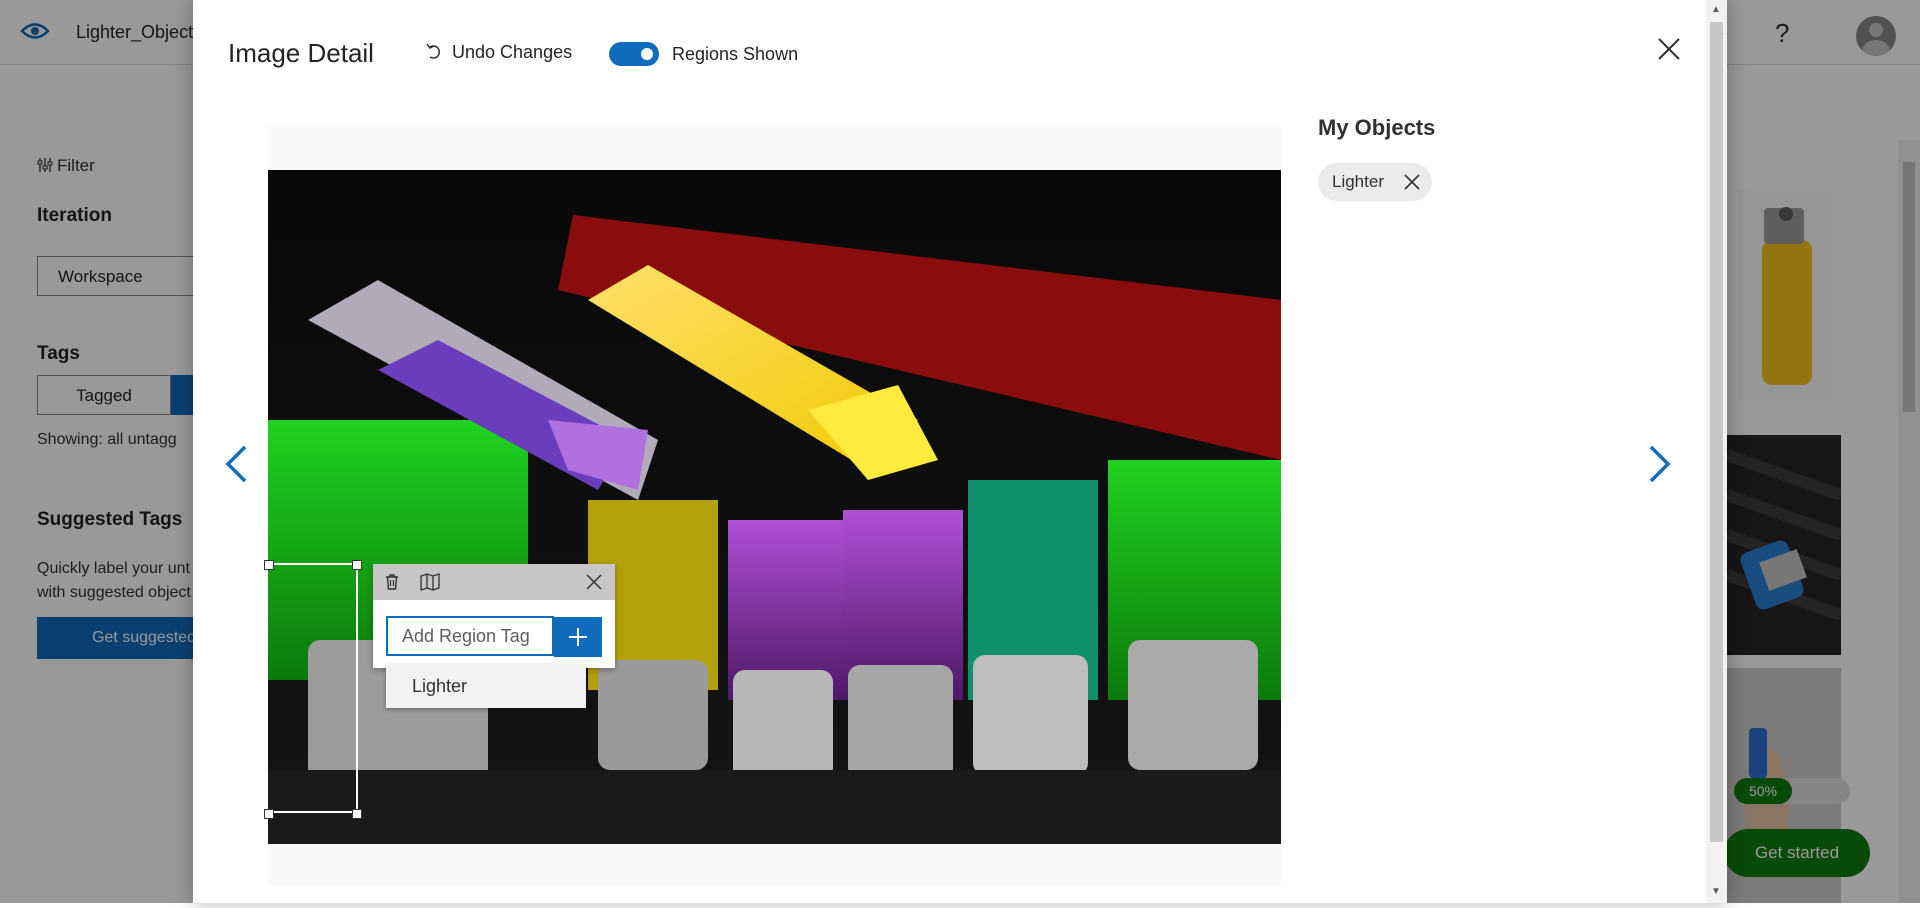  What do you see at coordinates (494, 582) in the screenshot?
I see `region-popup-toolbar` at bounding box center [494, 582].